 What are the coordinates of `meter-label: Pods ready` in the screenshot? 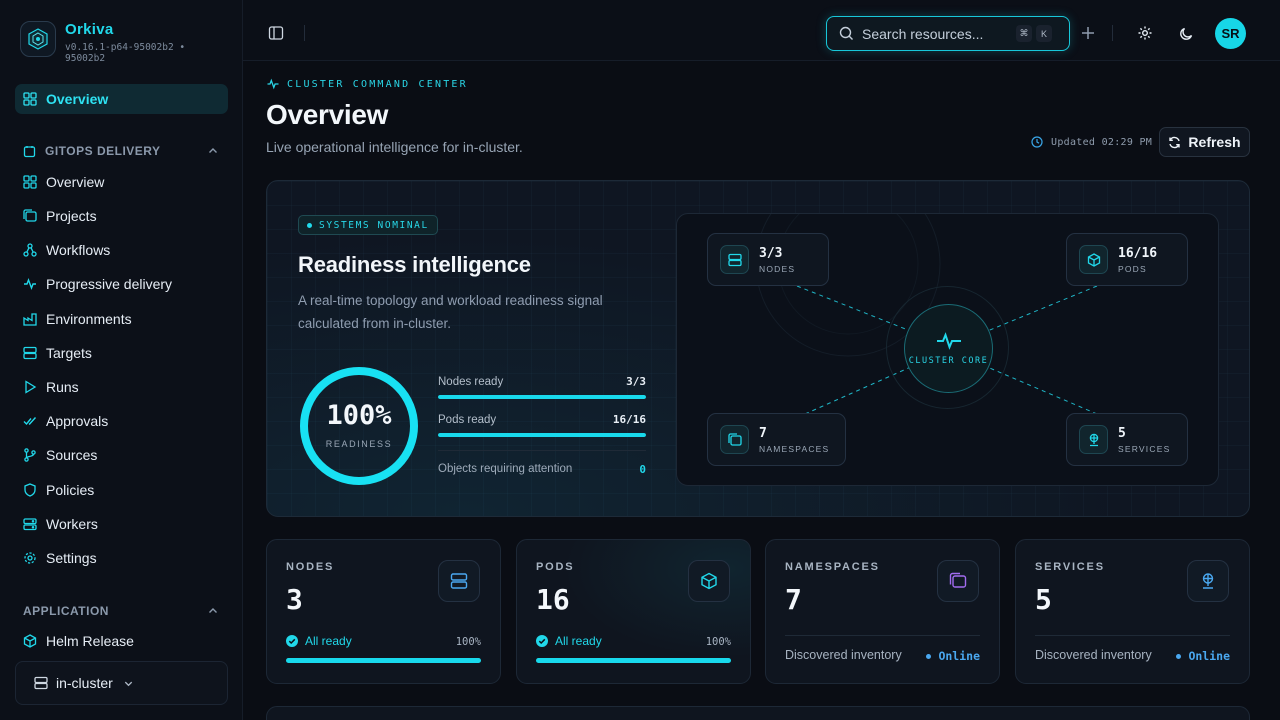 It's located at (467, 420).